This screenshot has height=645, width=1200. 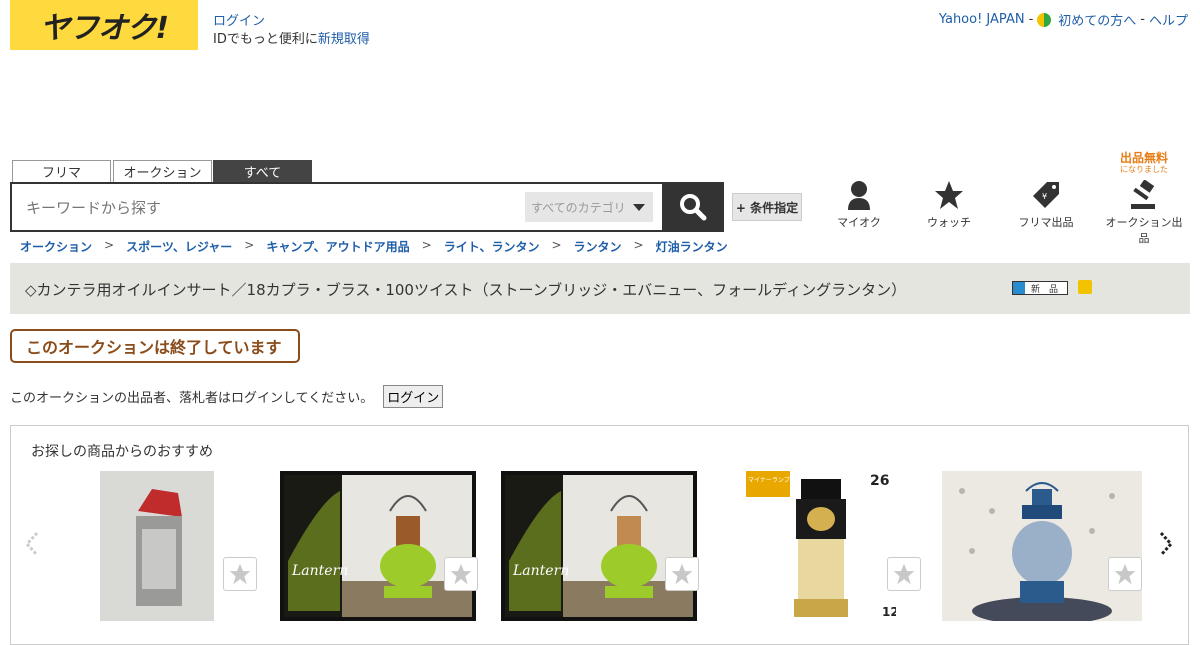 What do you see at coordinates (1168, 19) in the screenshot?
I see `help-link: ヘルプ` at bounding box center [1168, 19].